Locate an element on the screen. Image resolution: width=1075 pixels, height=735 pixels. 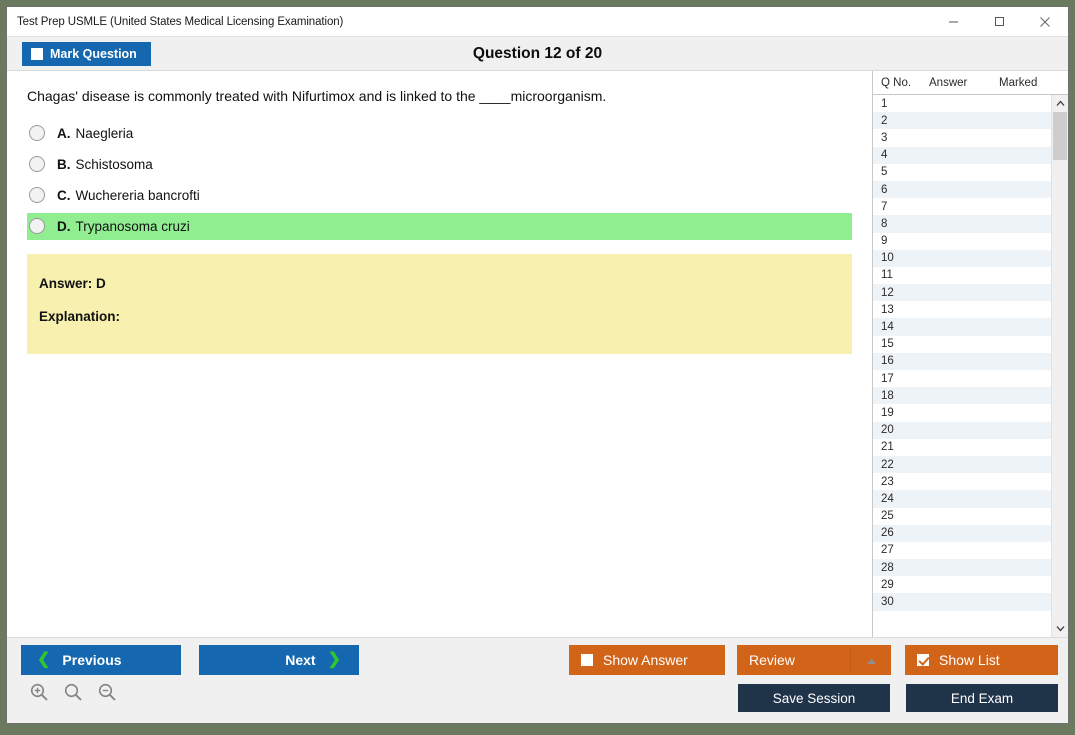
column-header-qno: Q No. is located at coordinates (896, 82).